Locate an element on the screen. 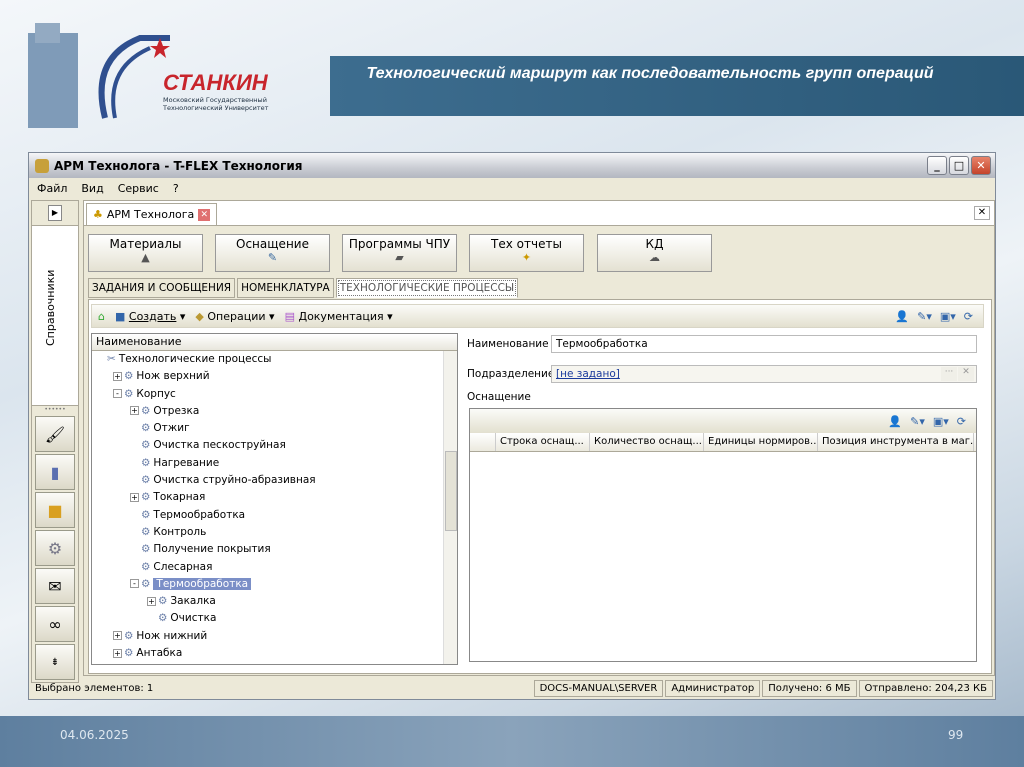  window-title: АРМ Технолога - T-FLEX Технология is located at coordinates (178, 165).